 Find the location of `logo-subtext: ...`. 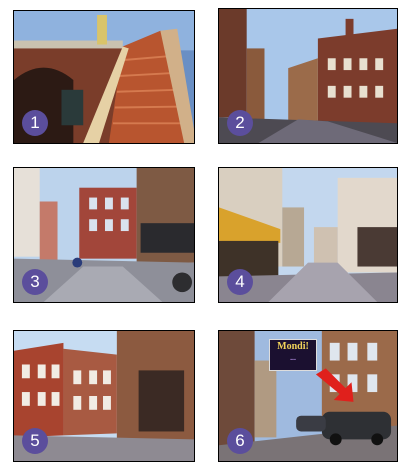

logo-subtext: ... is located at coordinates (293, 358).